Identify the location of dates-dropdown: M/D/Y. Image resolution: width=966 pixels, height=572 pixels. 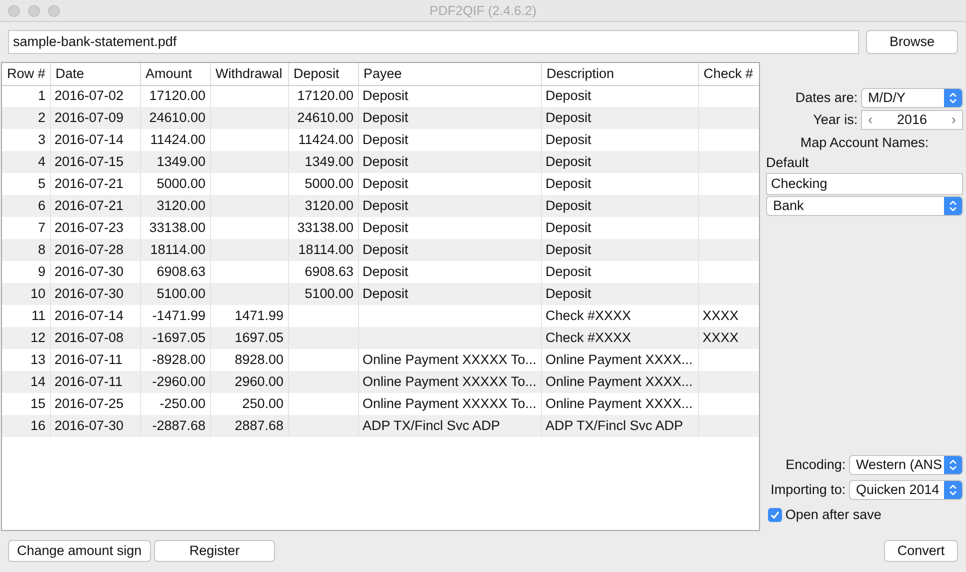
(912, 98).